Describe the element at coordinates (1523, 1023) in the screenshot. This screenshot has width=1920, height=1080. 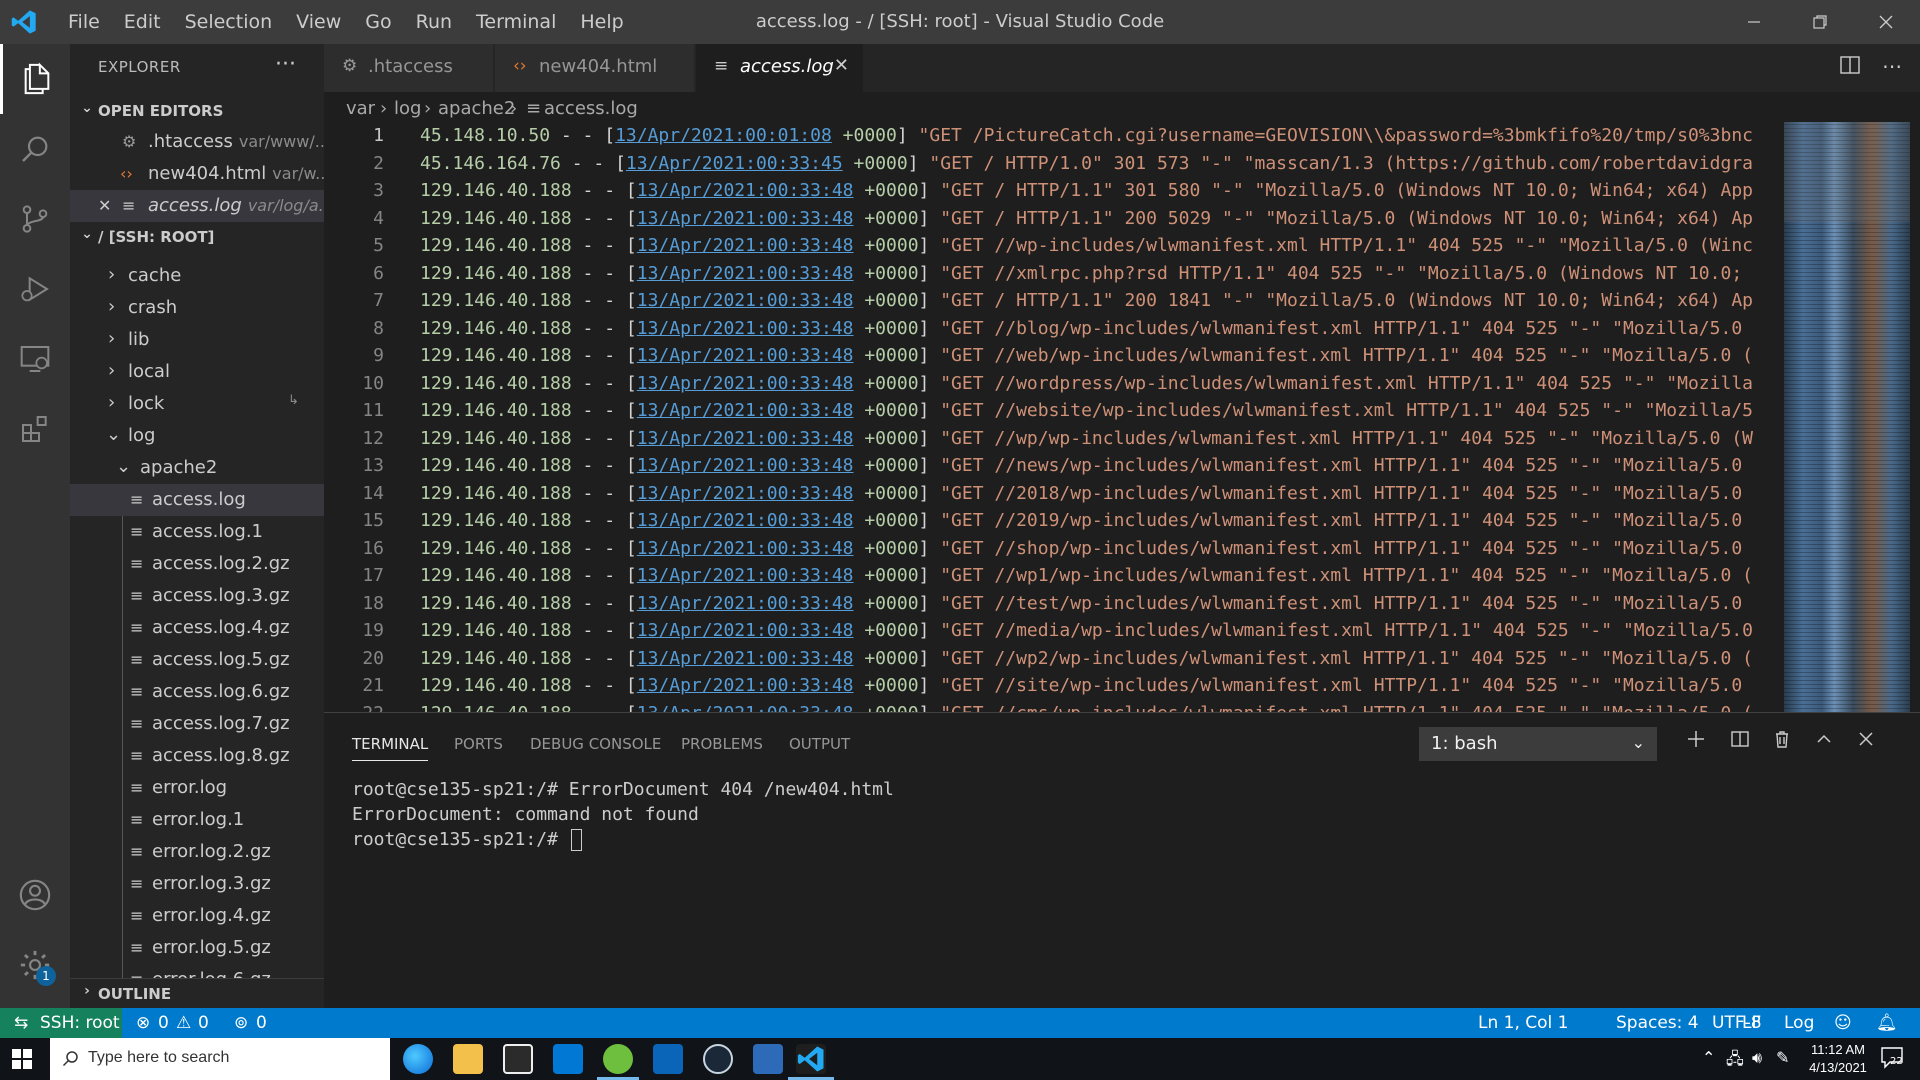
I see `cursor-position: Ln 1, Col 1` at that location.